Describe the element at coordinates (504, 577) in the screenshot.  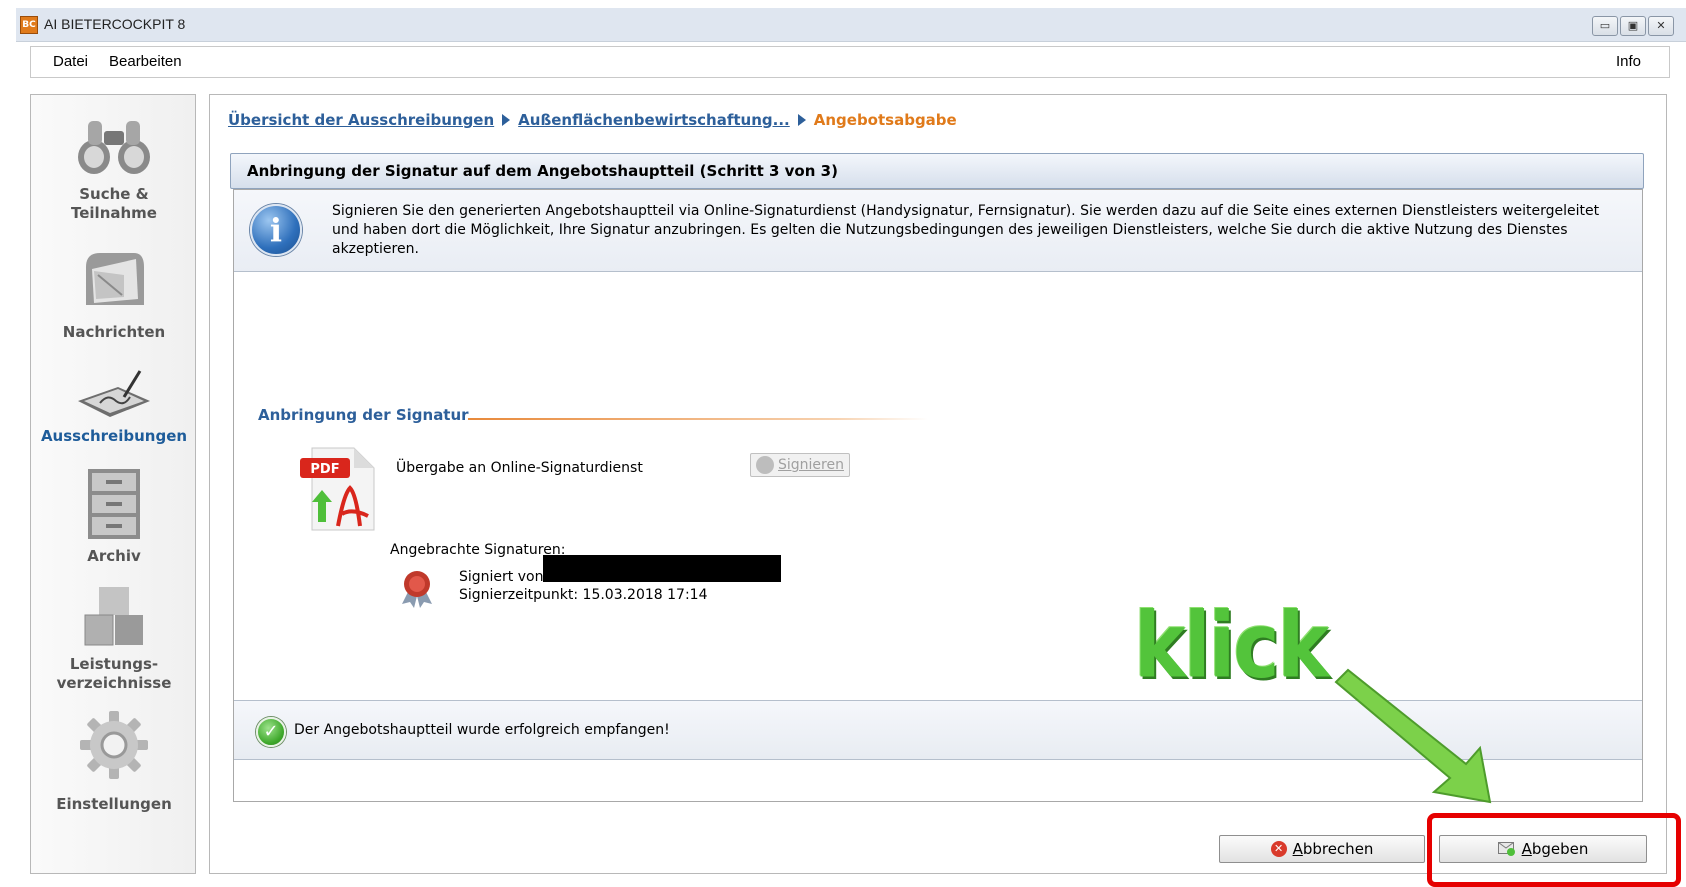
I see `signed-by-label: Signiert von:` at that location.